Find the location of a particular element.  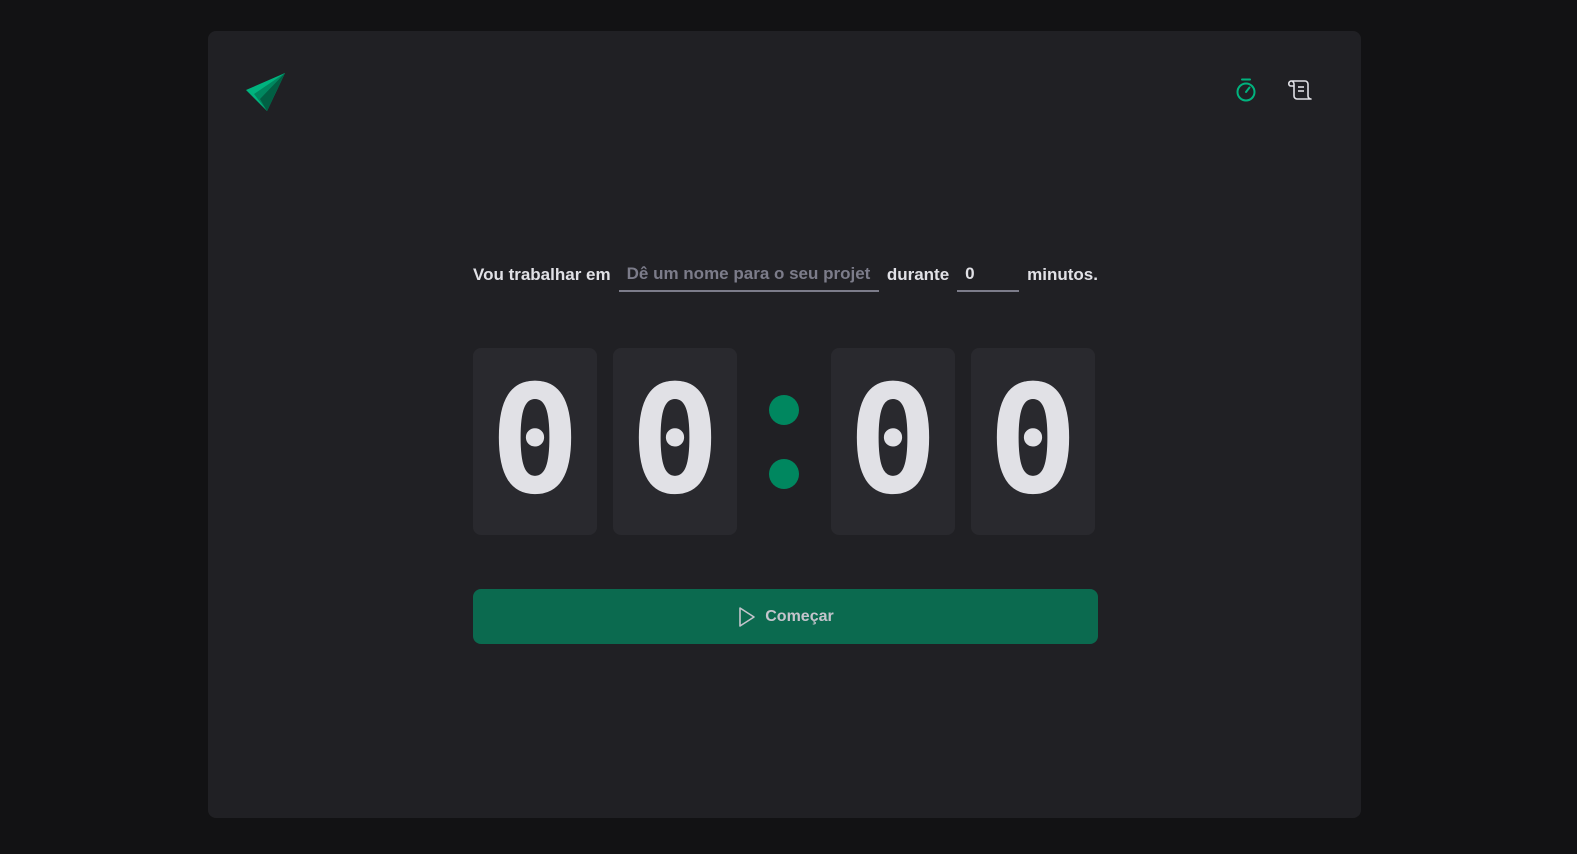

nav-history-link is located at coordinates (1300, 92).